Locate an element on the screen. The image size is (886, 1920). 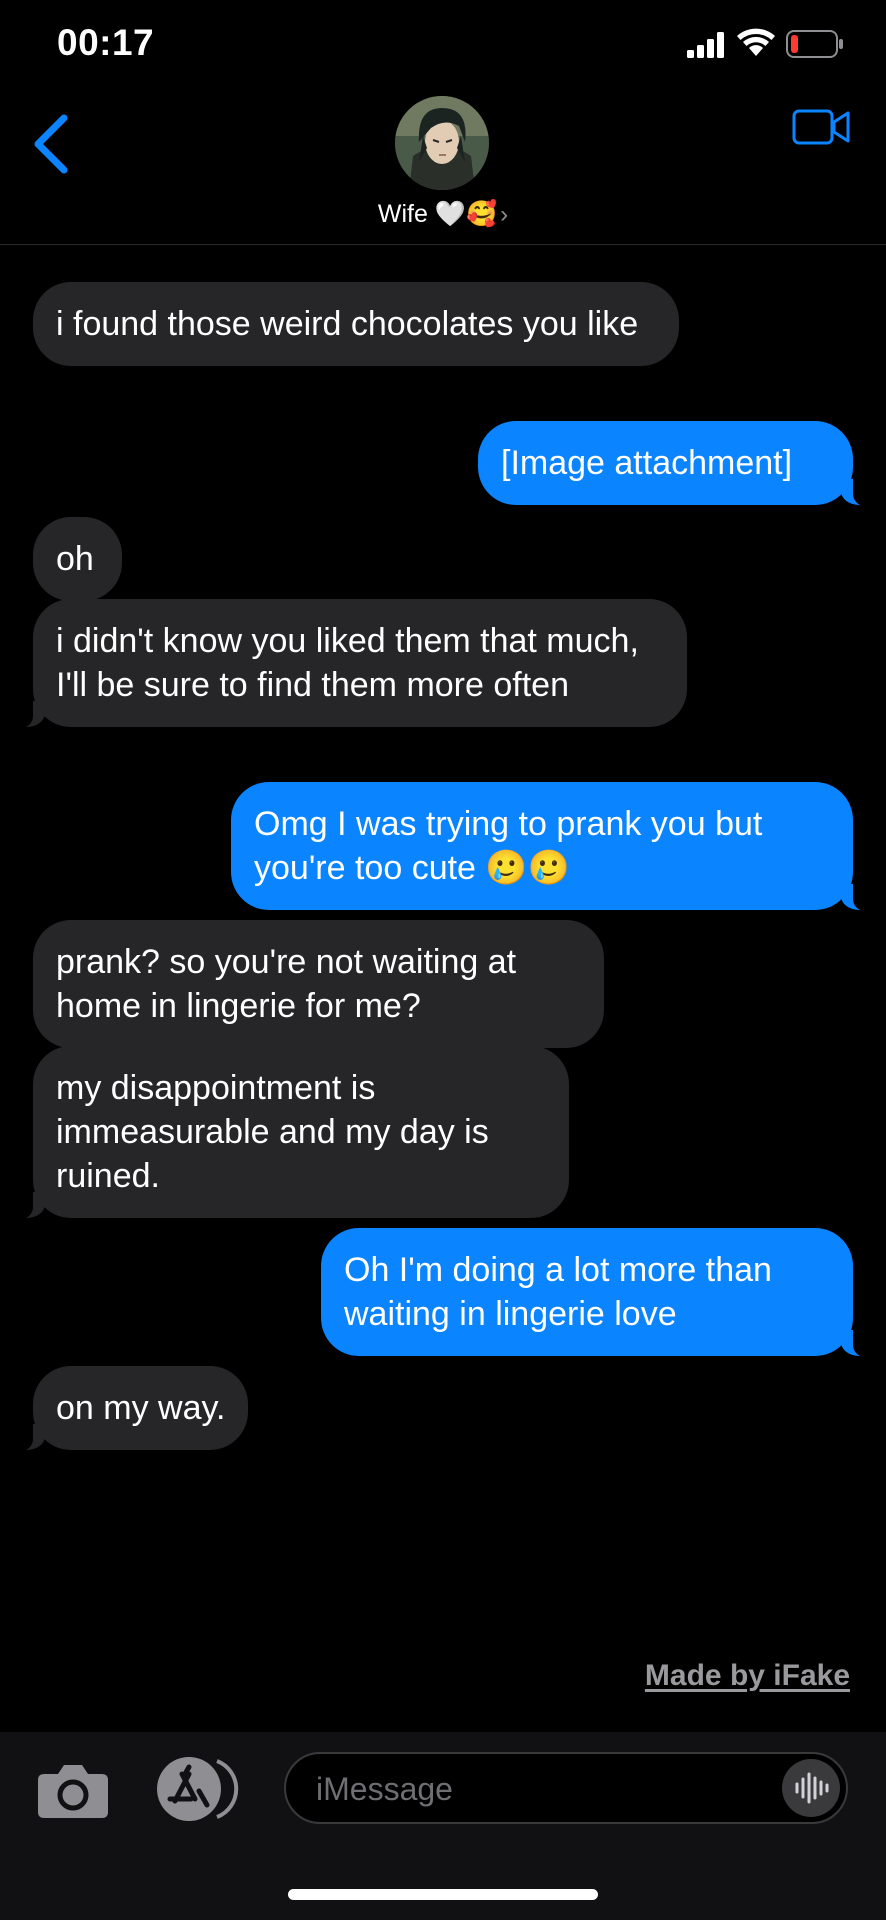
contact-name-button: Wife 🤍🥰 › is located at coordinates (443, 214).